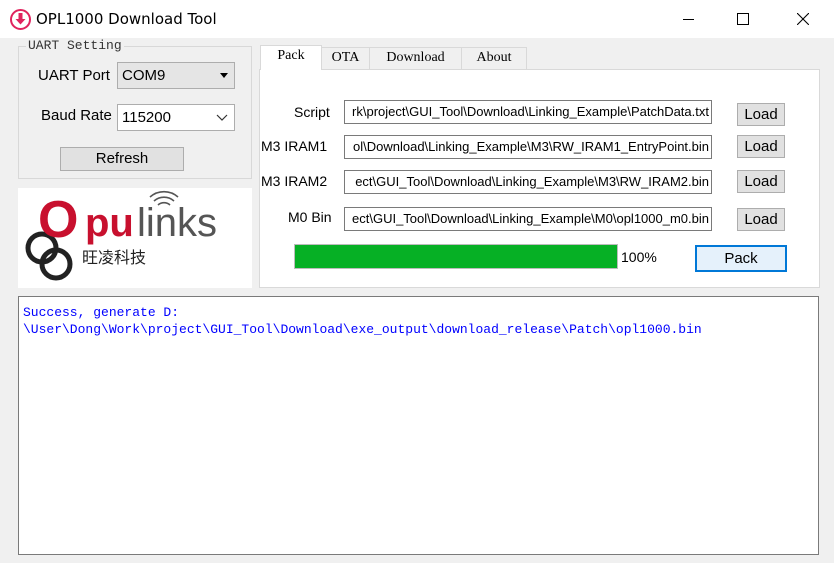 This screenshot has width=834, height=563. I want to click on script-load-button: Load, so click(761, 114).